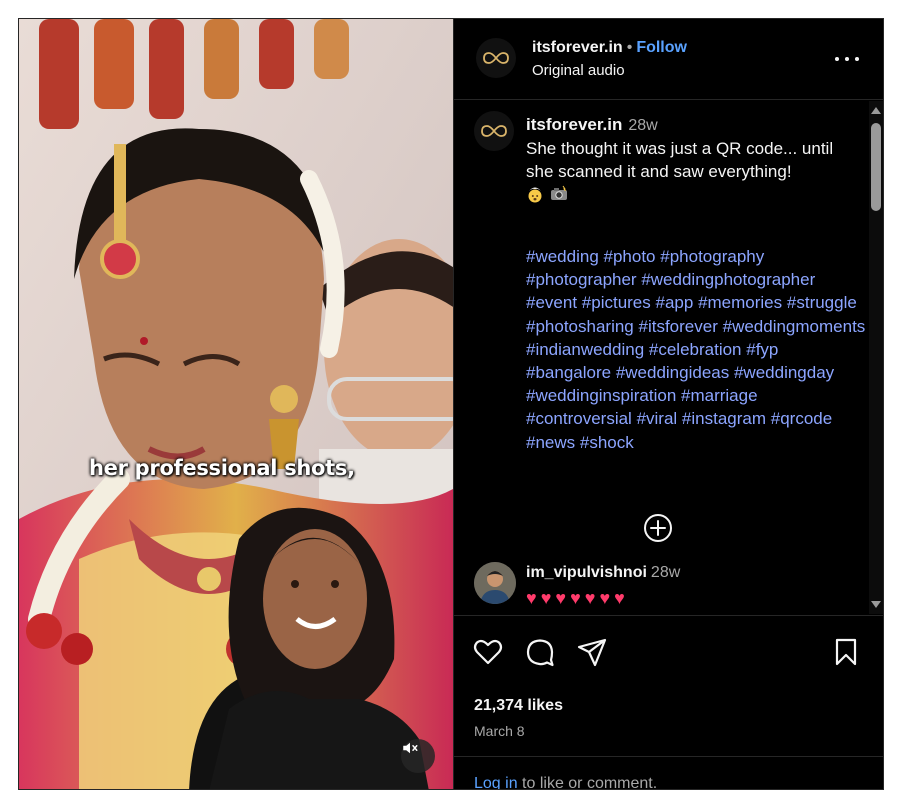 The image size is (900, 800). Describe the element at coordinates (577, 598) in the screenshot. I see `comment-text: ♥♥♥♥♥♥♥` at that location.